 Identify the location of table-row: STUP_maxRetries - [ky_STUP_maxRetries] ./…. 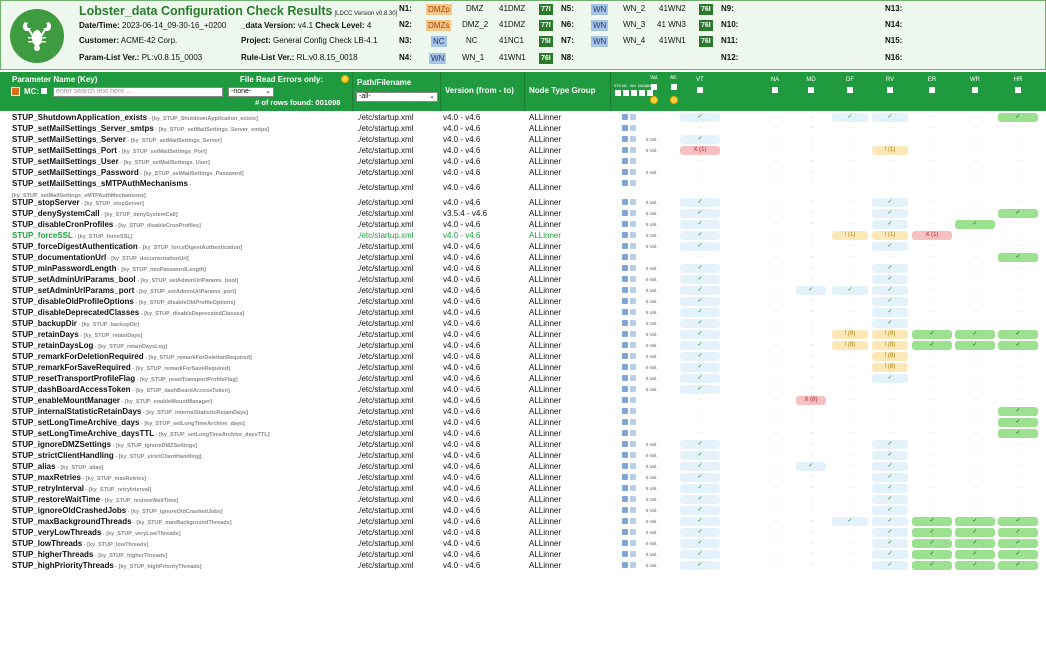
(523, 477).